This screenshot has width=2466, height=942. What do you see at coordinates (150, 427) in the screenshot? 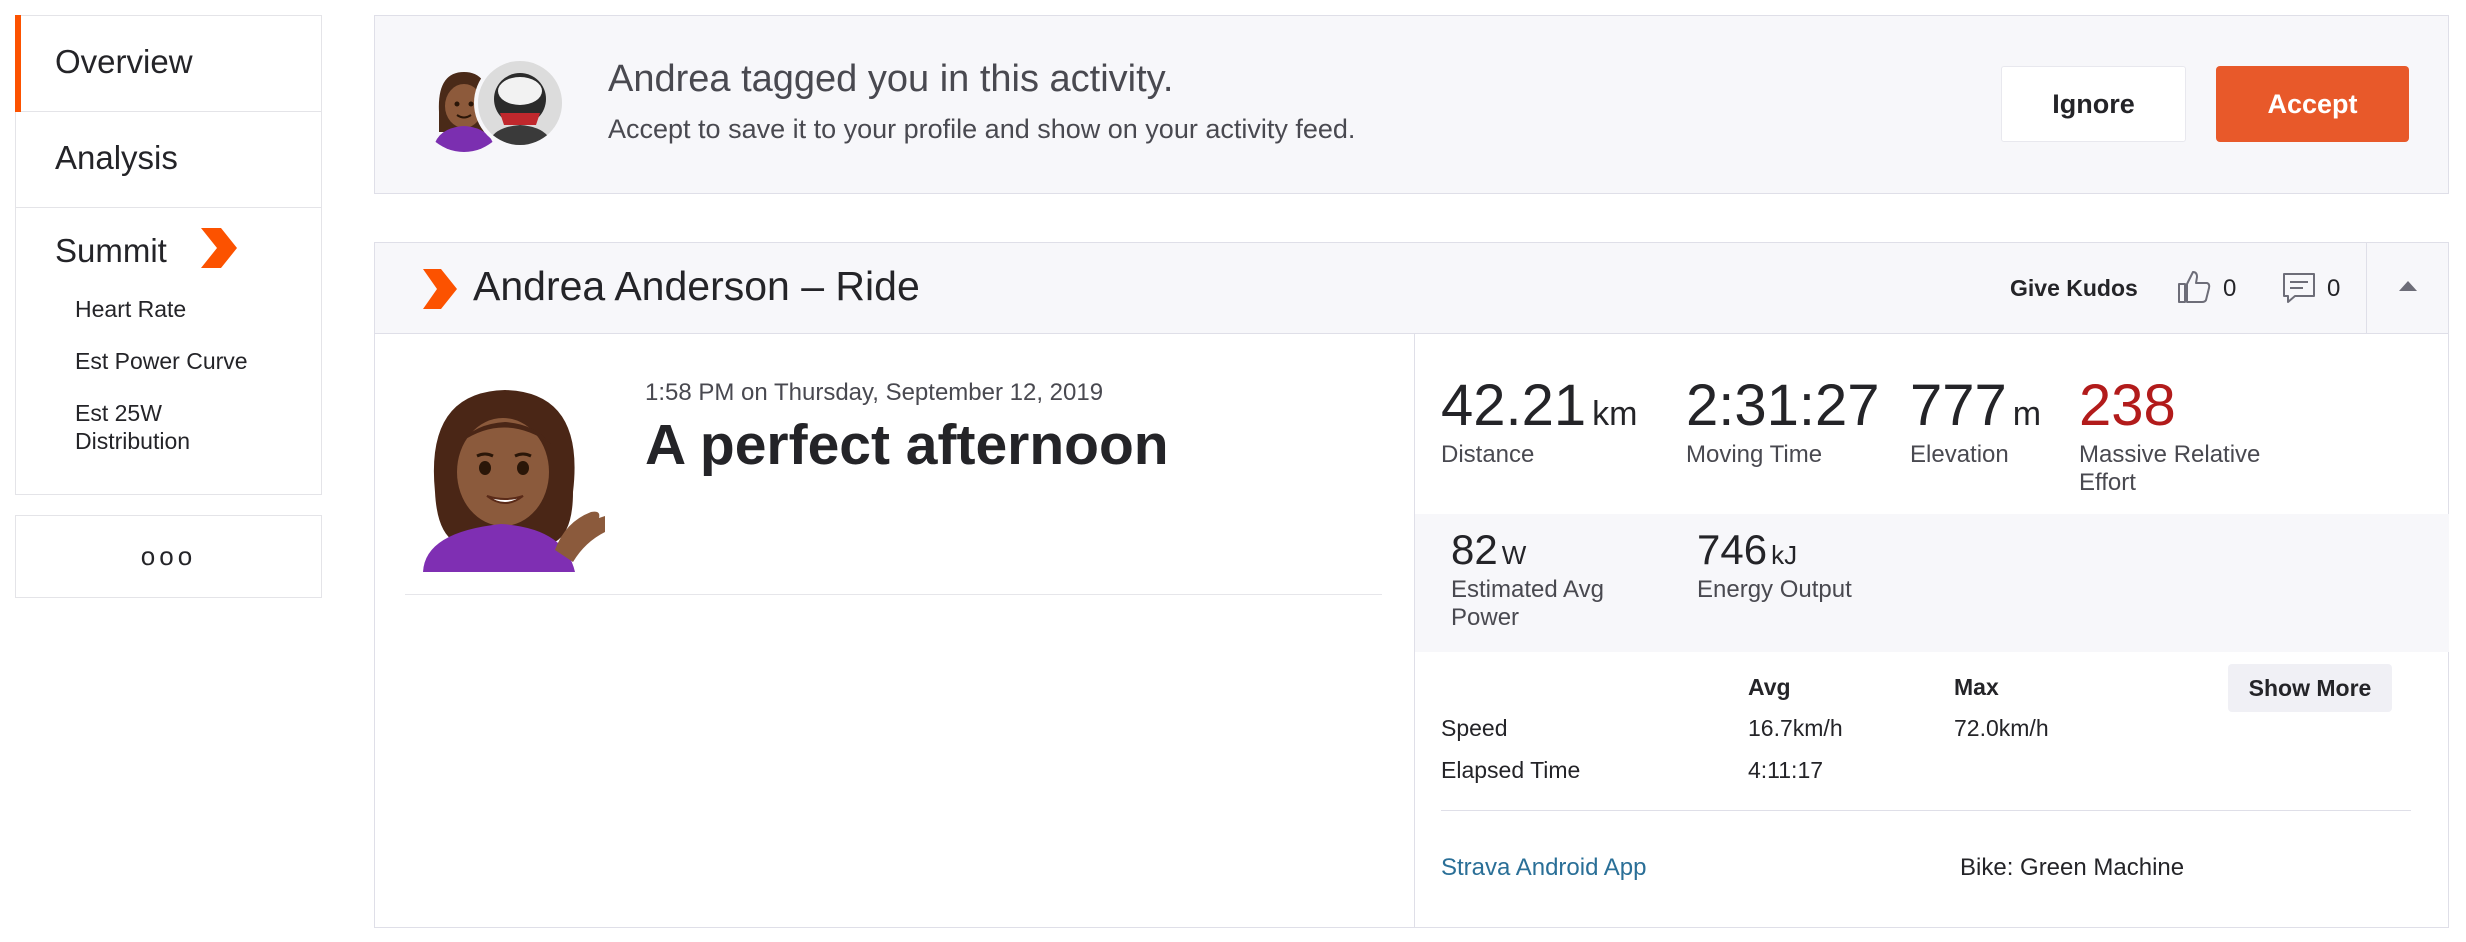
I see `sidebar-item-est-25w-distribution: Est 25W Distribution` at bounding box center [150, 427].